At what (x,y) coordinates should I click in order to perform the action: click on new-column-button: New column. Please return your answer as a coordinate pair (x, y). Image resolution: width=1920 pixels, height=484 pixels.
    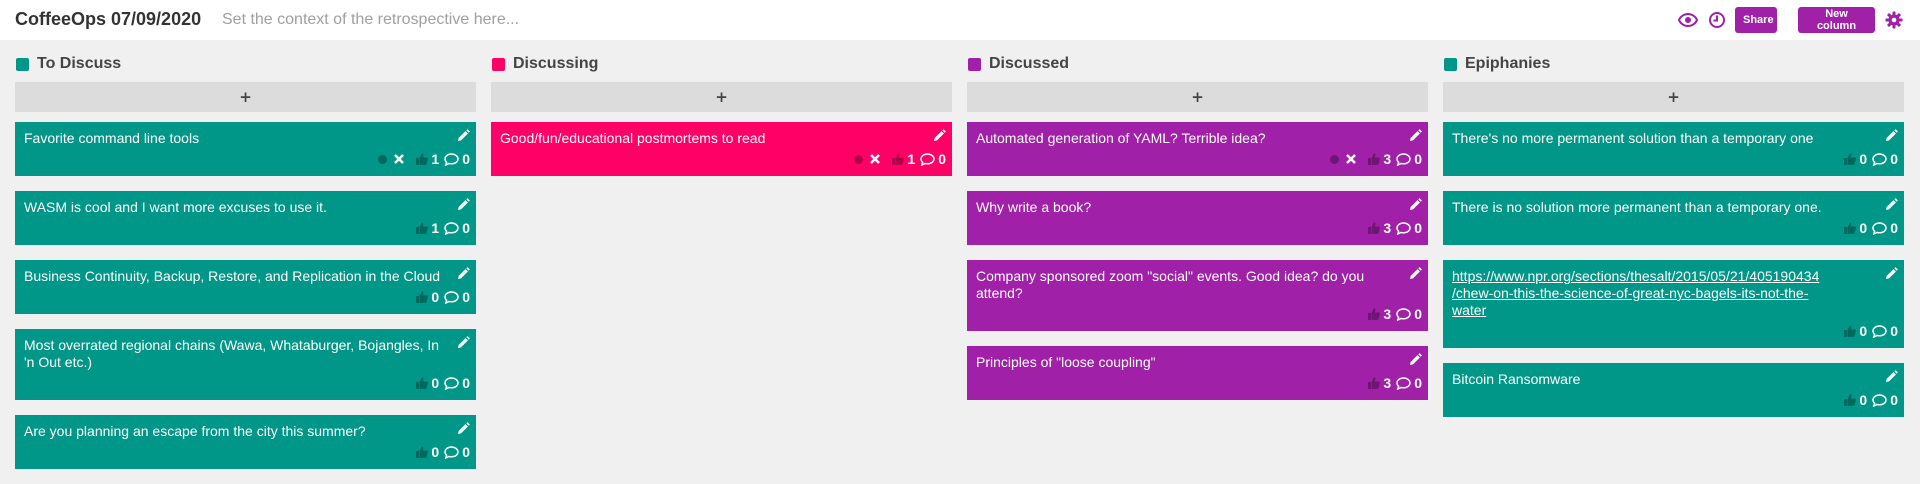
    Looking at the image, I should click on (1836, 20).